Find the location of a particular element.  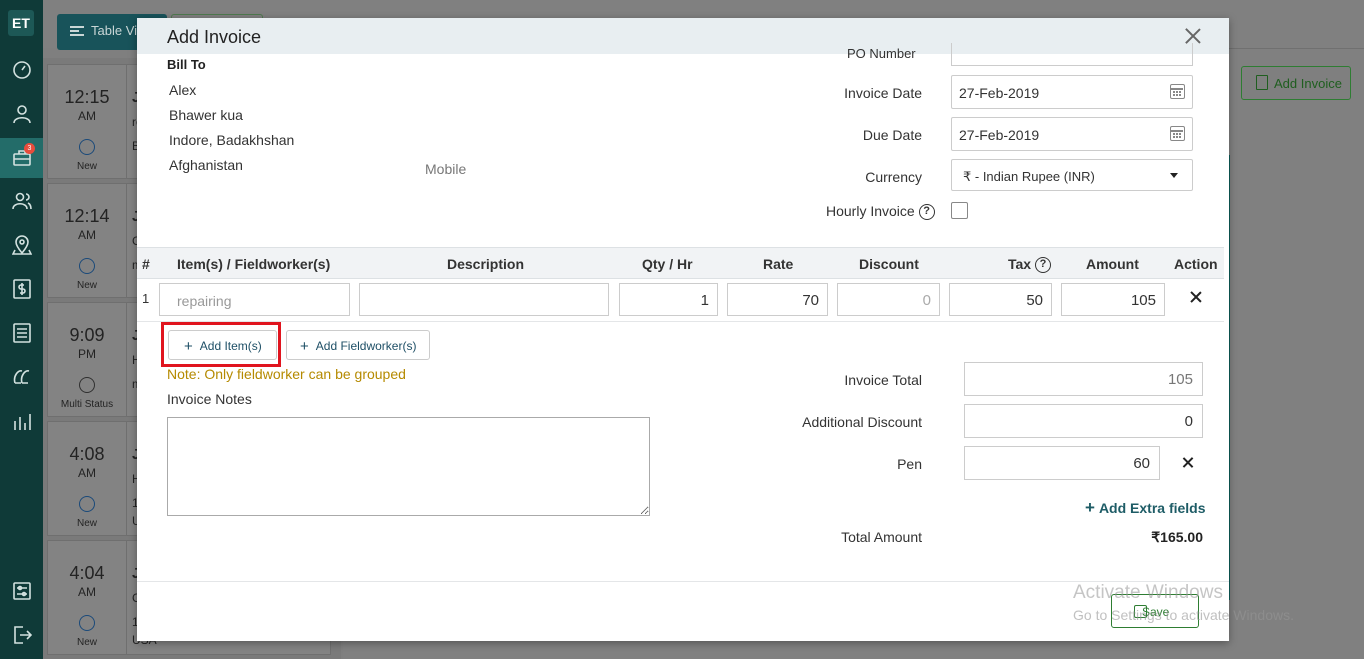

col-discount: Discount is located at coordinates (889, 264).